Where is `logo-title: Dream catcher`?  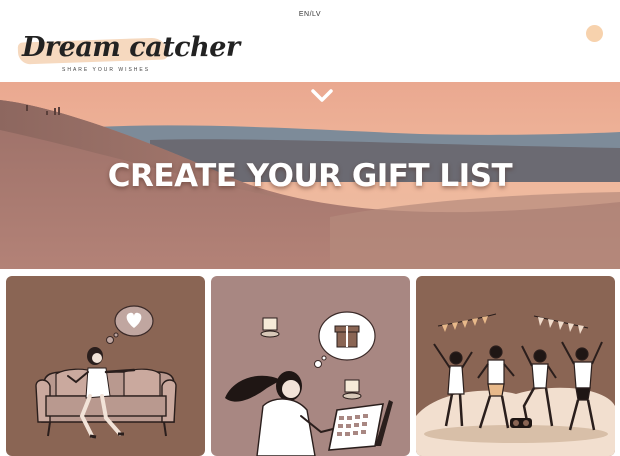
logo-title: Dream catcher is located at coordinates (131, 47).